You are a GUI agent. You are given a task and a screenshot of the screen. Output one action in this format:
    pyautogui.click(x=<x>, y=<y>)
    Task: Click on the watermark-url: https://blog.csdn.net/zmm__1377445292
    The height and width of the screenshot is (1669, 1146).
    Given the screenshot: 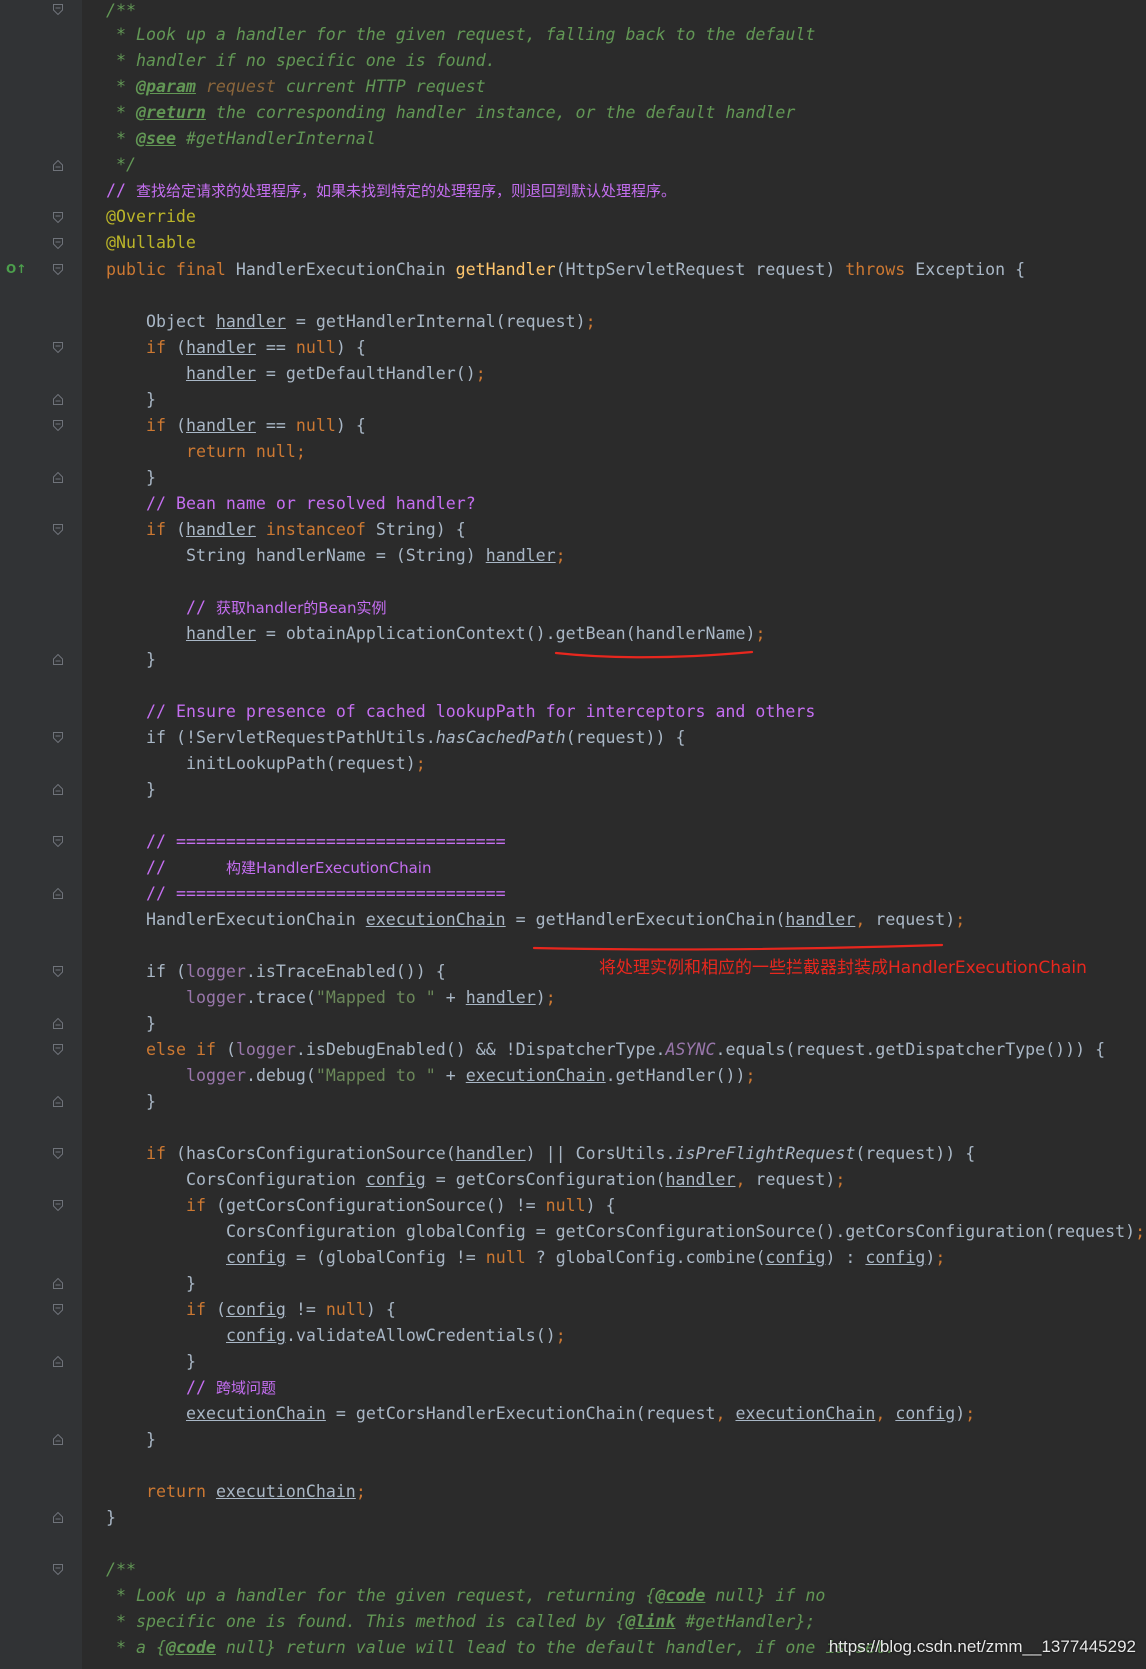 What is the action you would take?
    pyautogui.click(x=982, y=1646)
    